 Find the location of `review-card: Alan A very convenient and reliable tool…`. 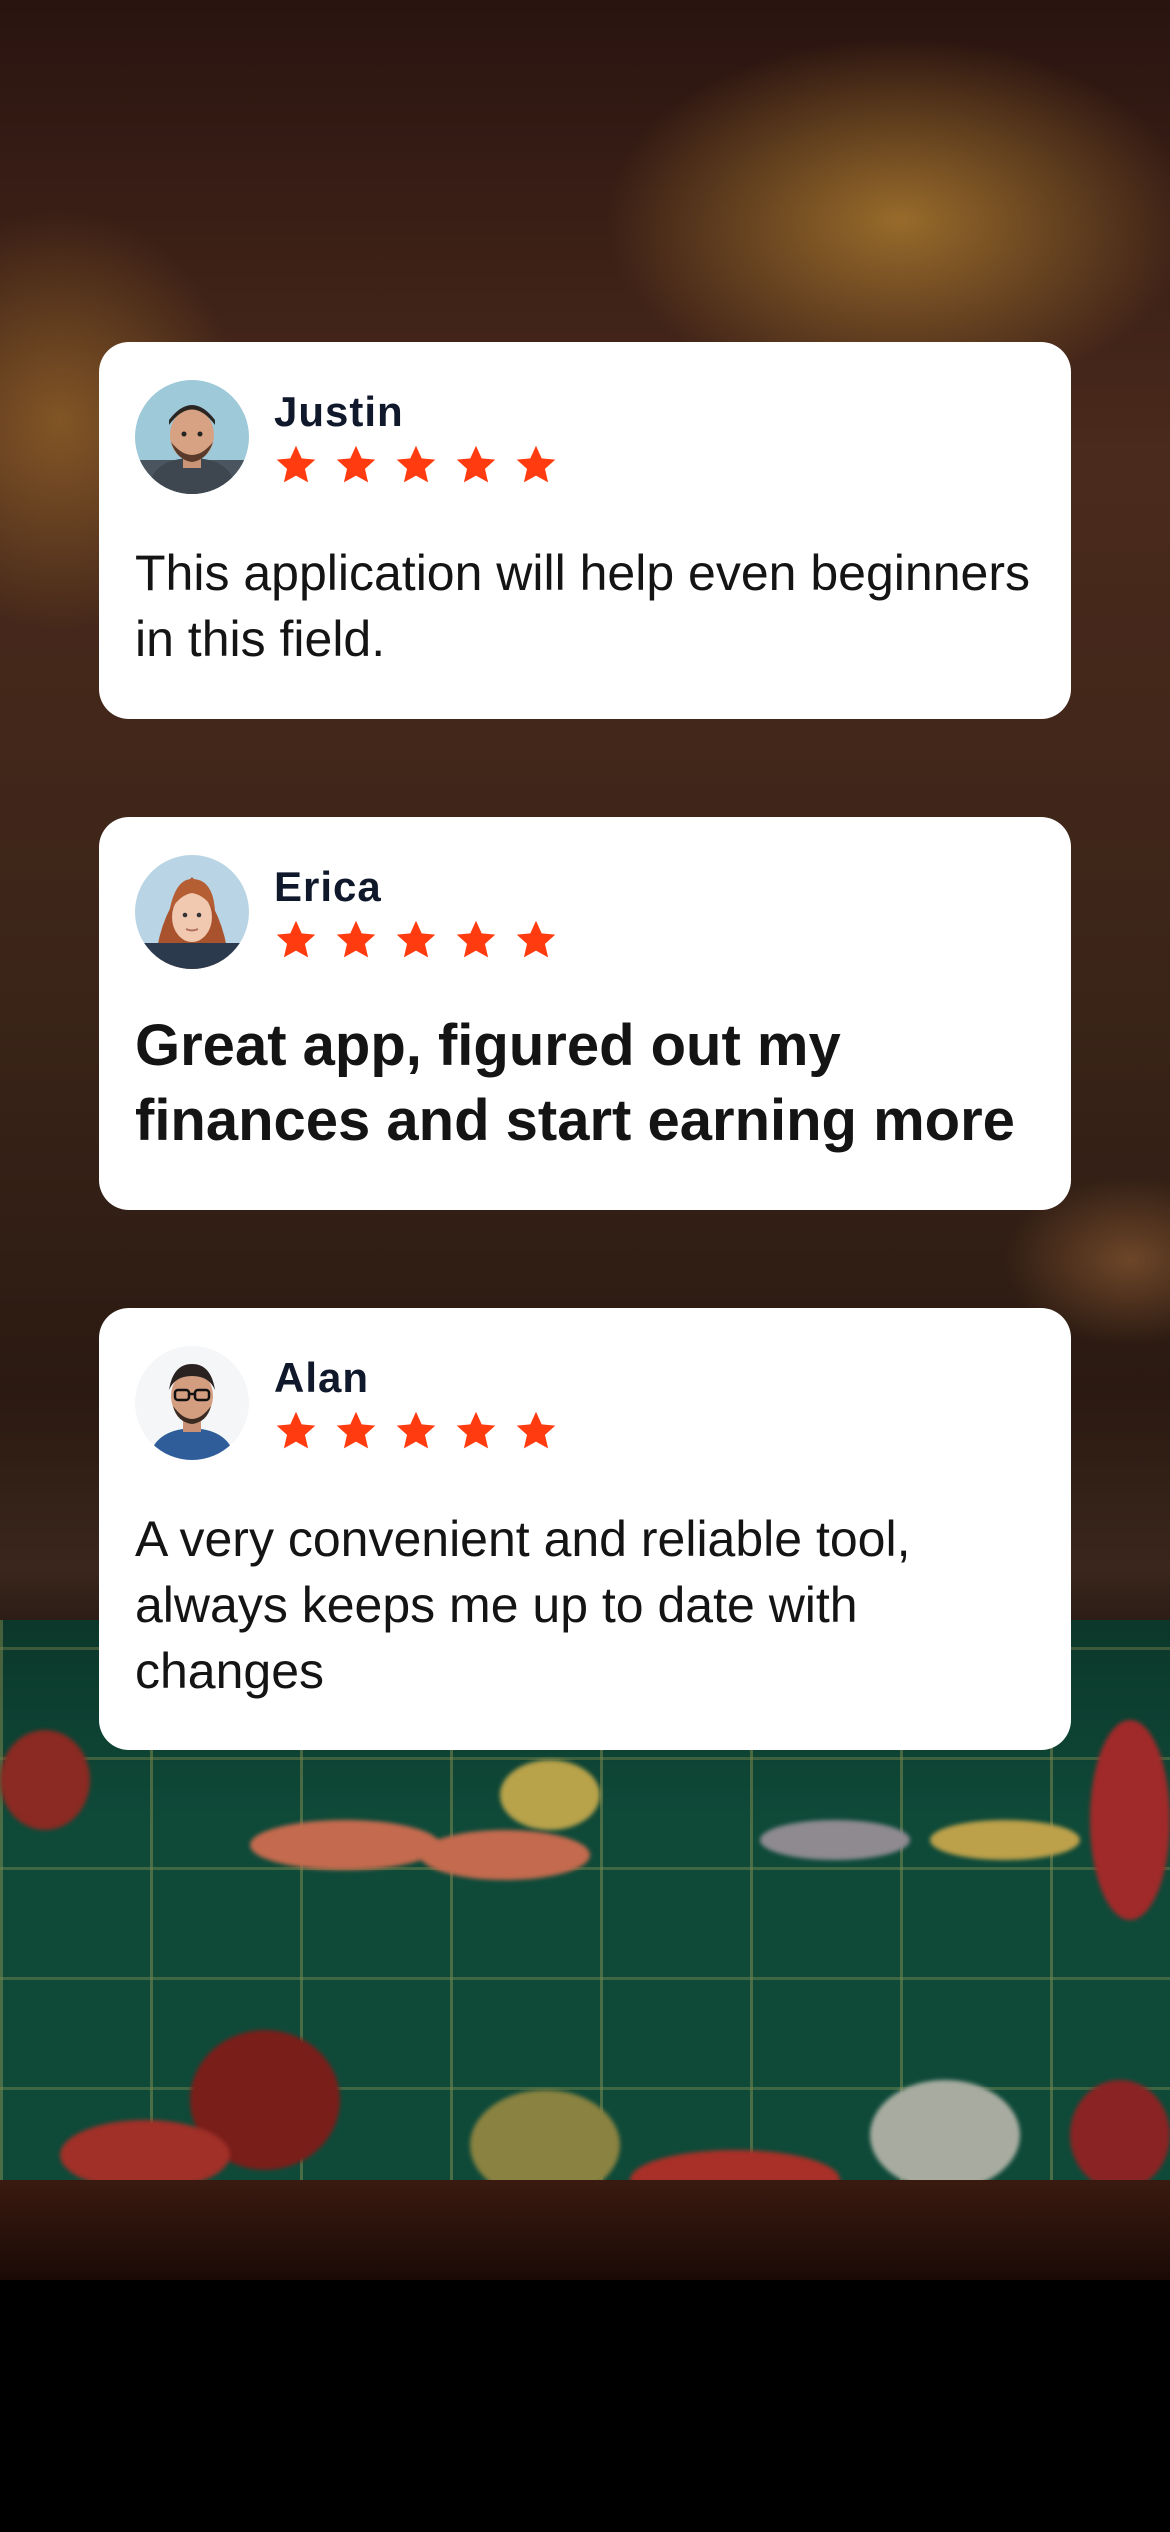

review-card: Alan A very convenient and reliable tool… is located at coordinates (585, 1529).